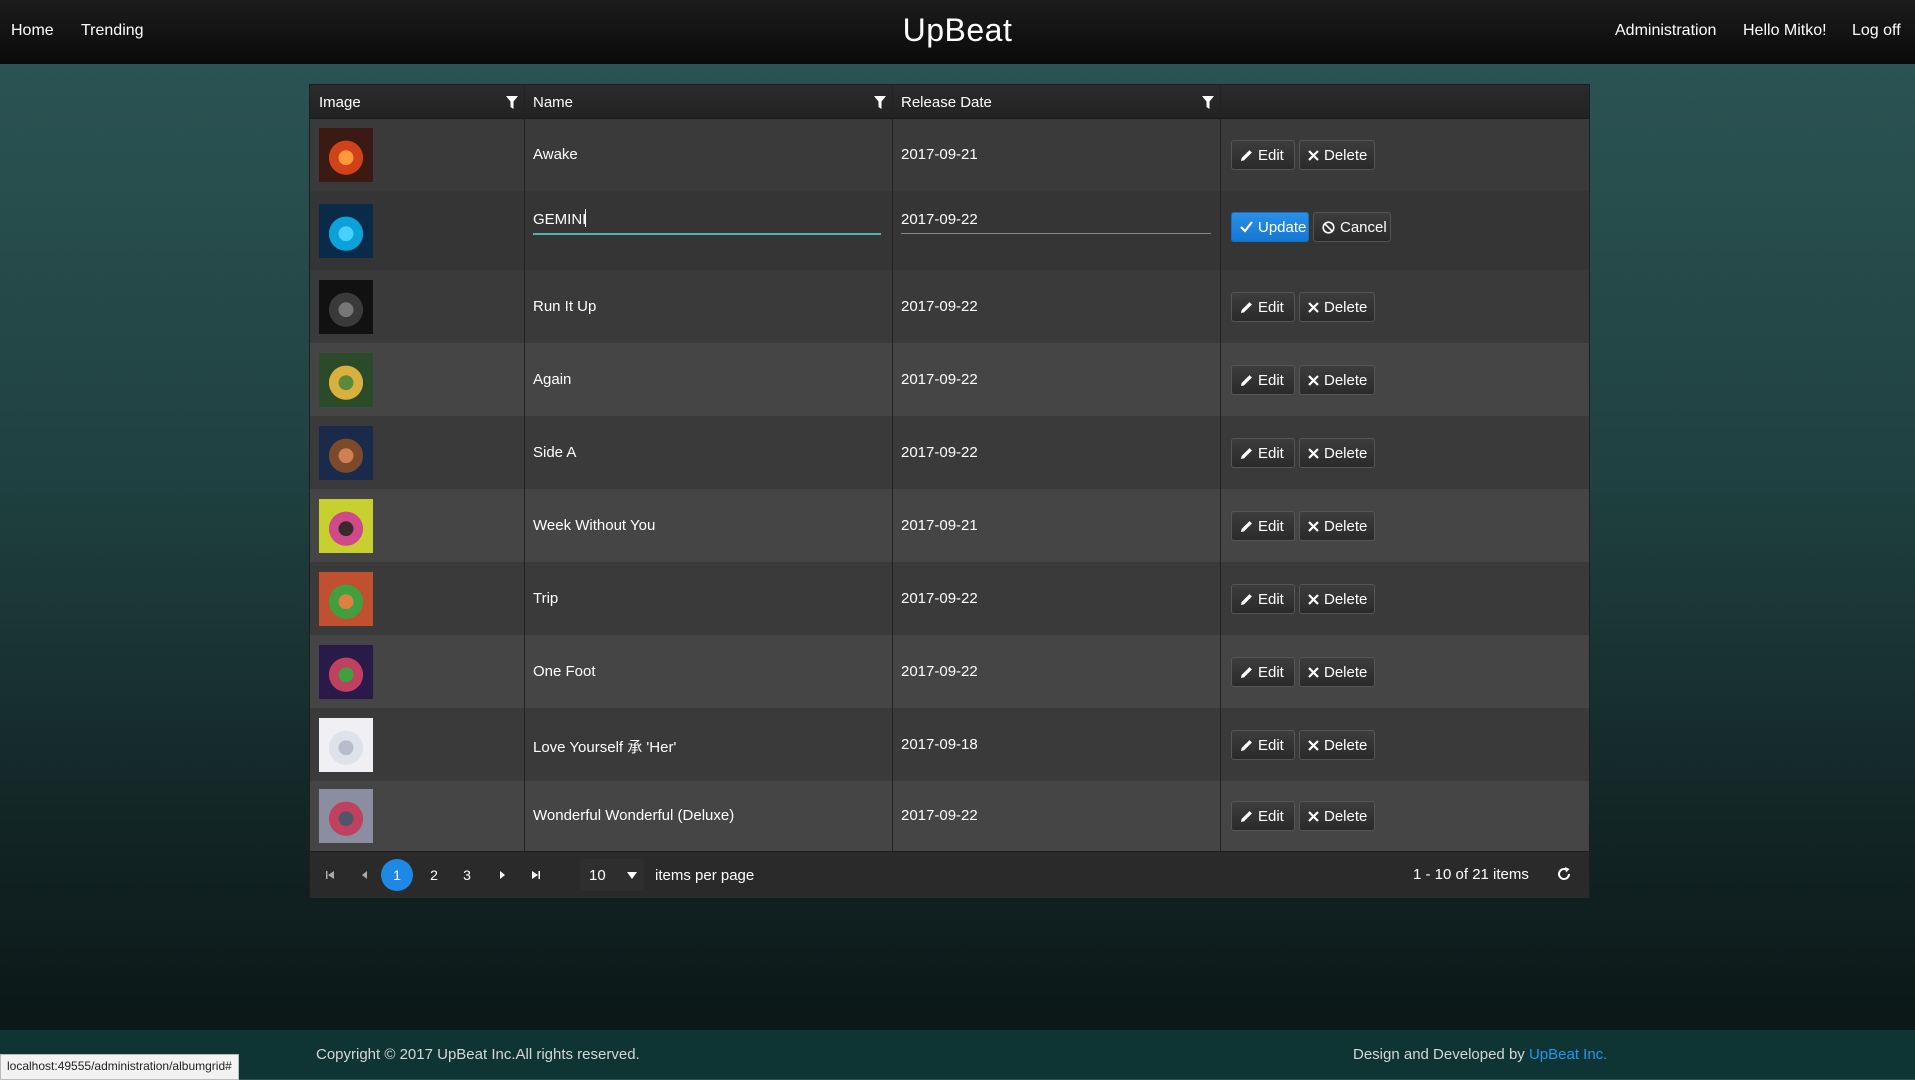 The height and width of the screenshot is (1080, 1915). I want to click on album-name: Week Without You, so click(594, 525).